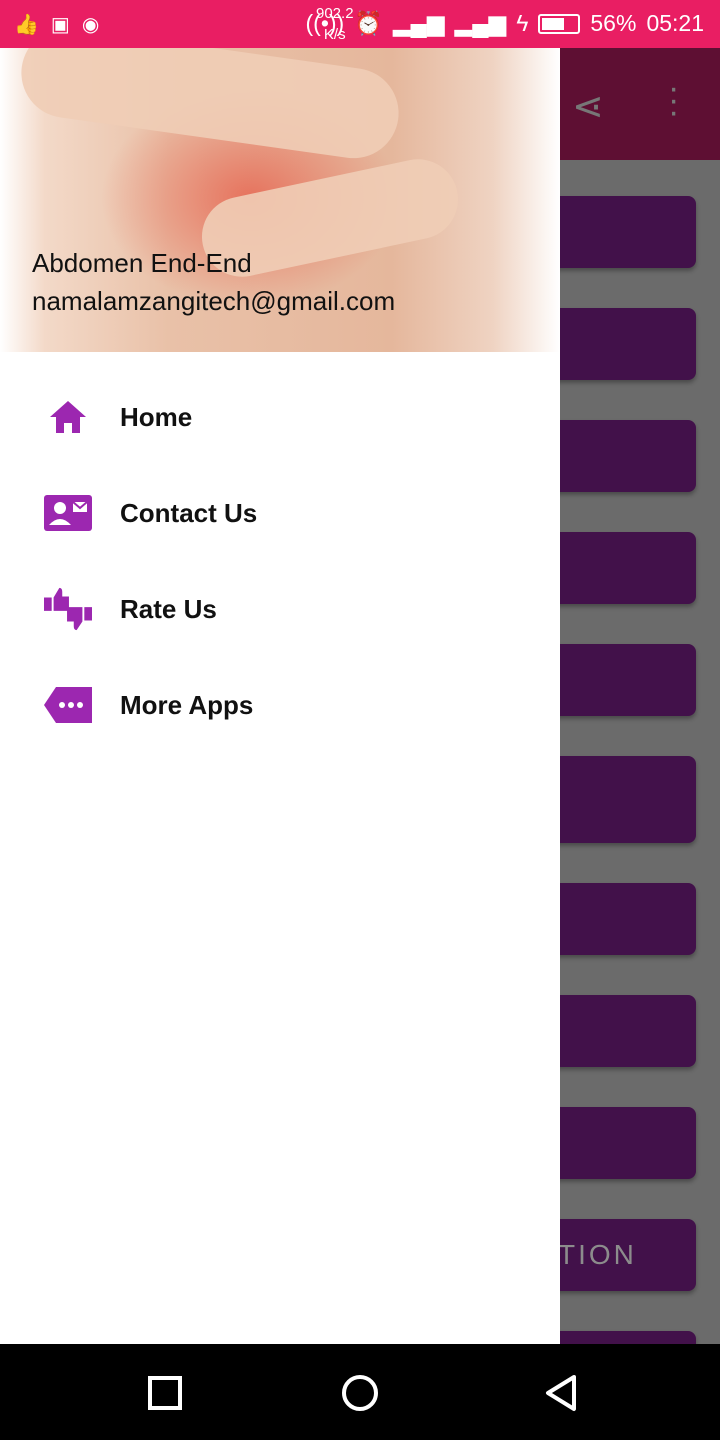  Describe the element at coordinates (360, 1395) in the screenshot. I see `home-button` at that location.